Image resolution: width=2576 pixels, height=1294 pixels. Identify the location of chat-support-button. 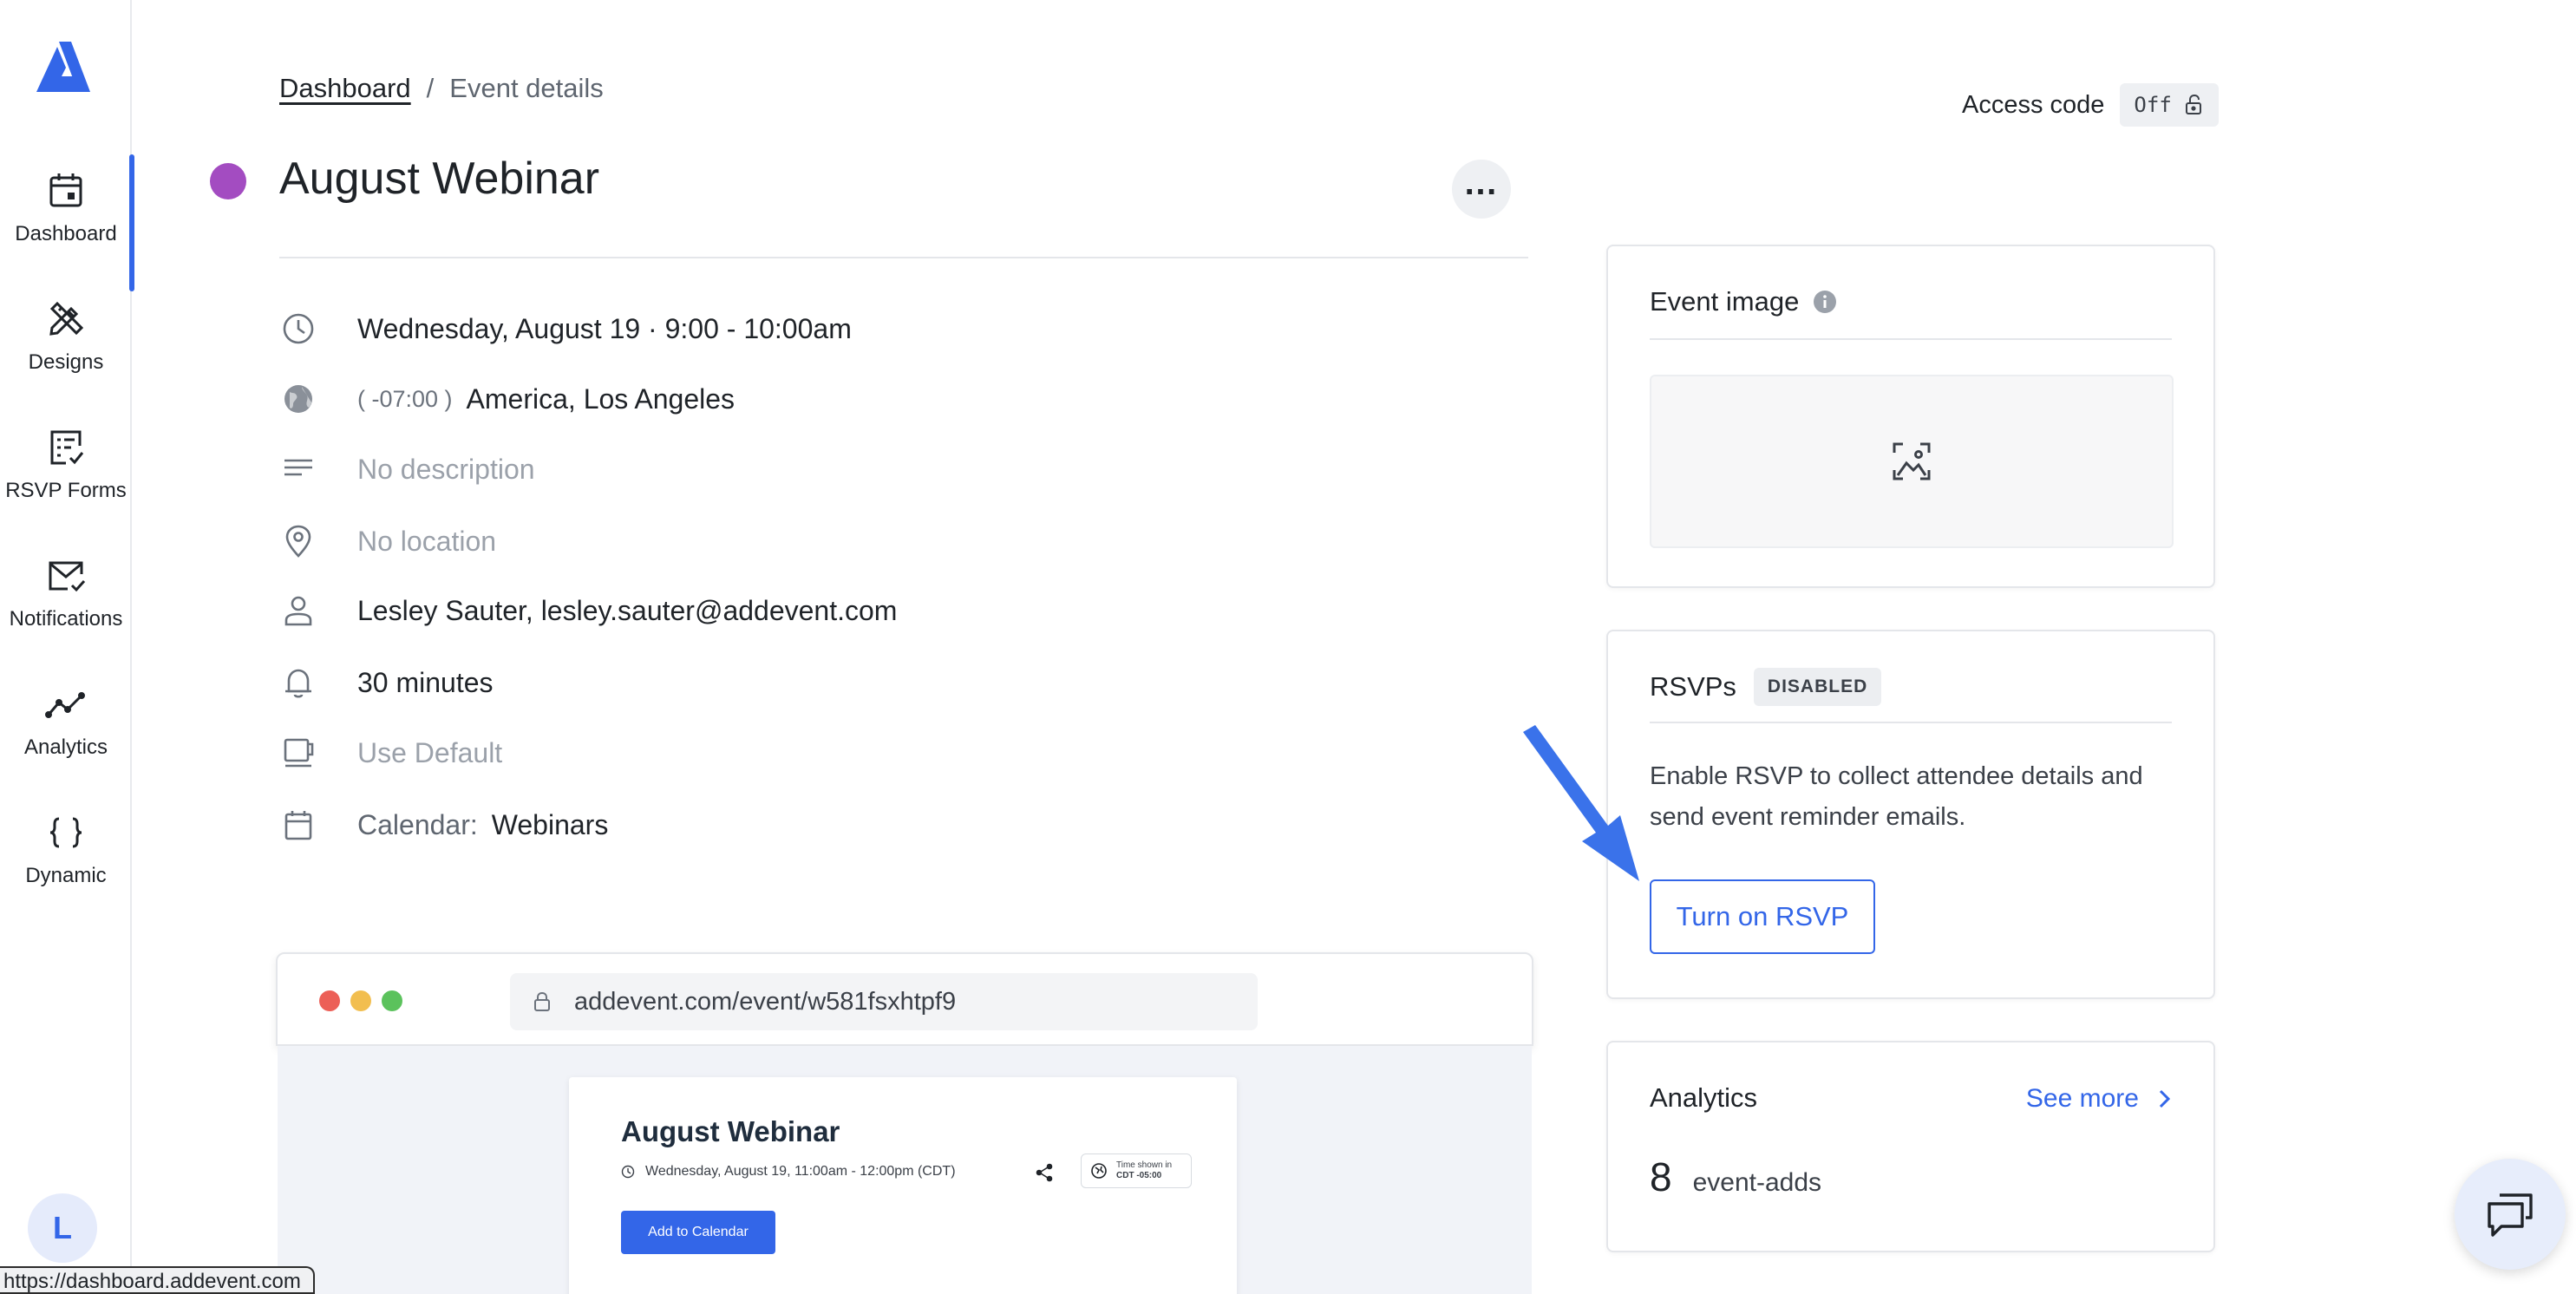
(2510, 1214).